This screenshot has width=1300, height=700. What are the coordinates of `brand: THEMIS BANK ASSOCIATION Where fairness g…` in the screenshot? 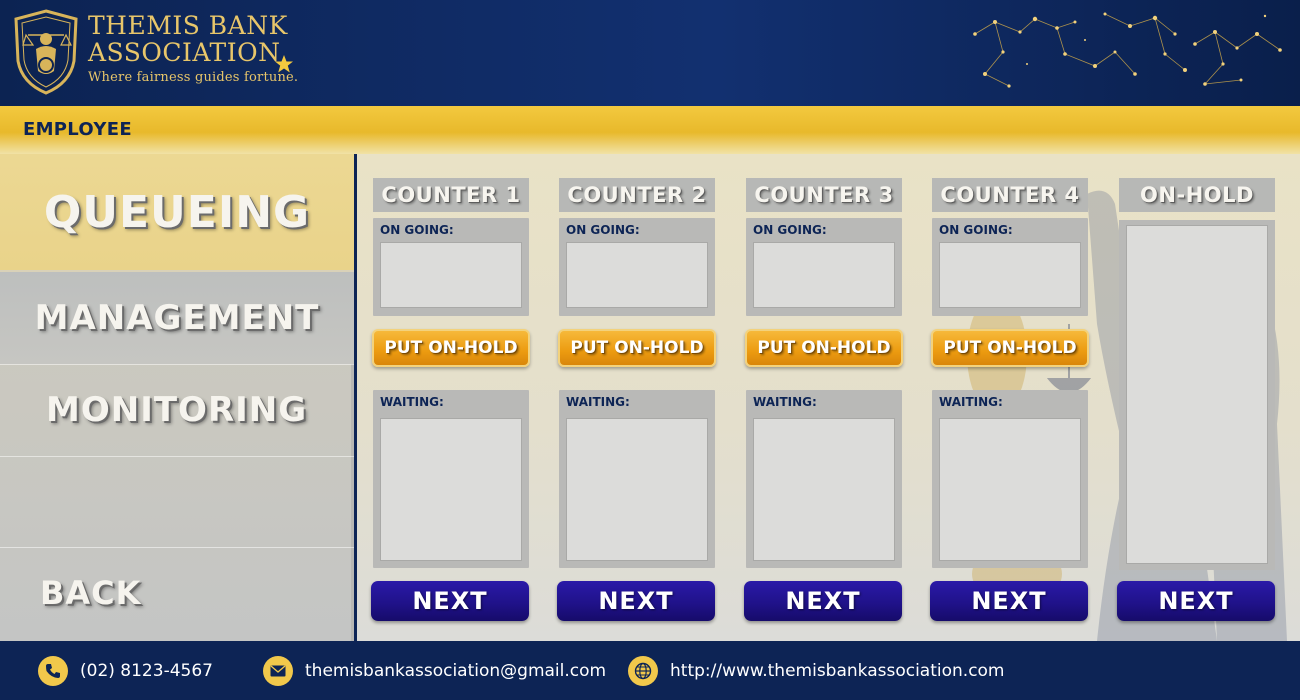 It's located at (193, 48).